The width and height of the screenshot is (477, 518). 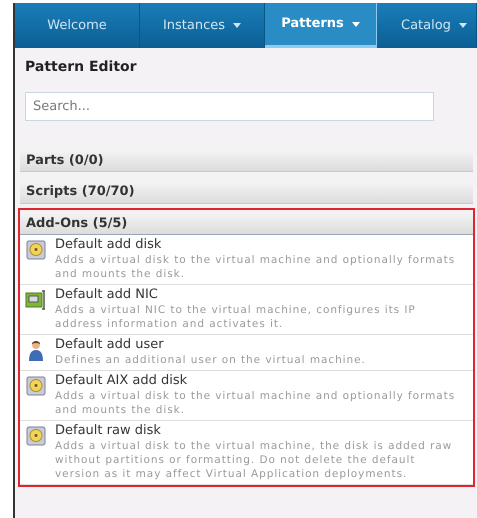 I want to click on add-on-item: Default add NIC Adds a virtual NIC to the virtual machine, configures its IP address information and activates it., so click(x=246, y=309).